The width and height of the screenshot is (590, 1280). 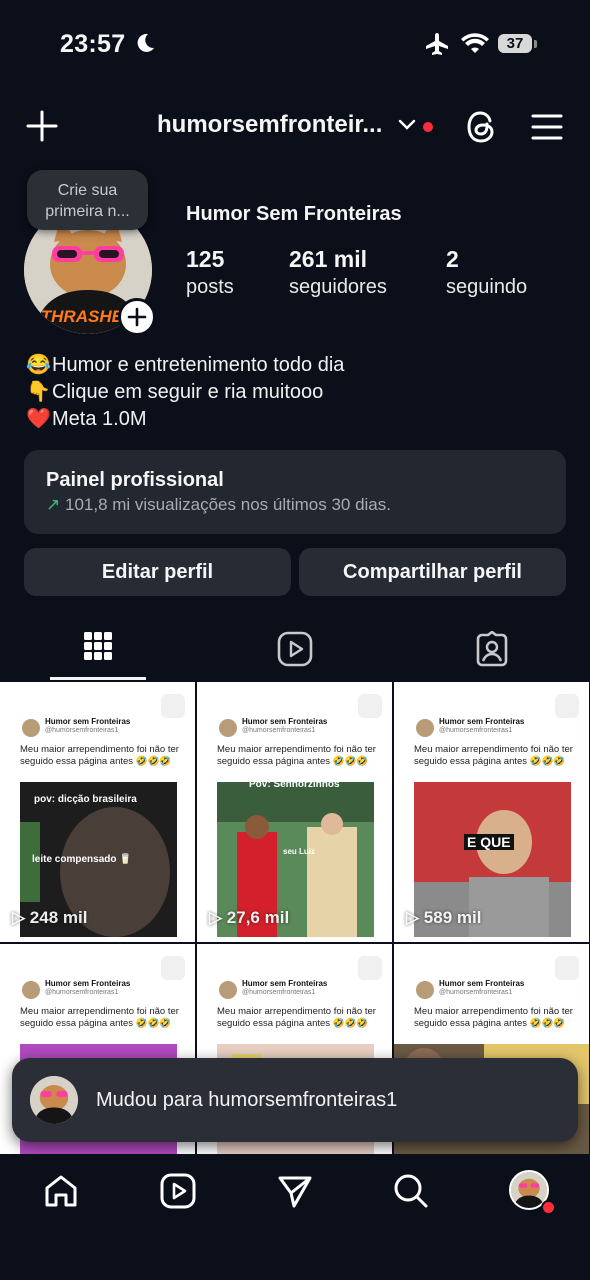 I want to click on plus-icon, so click(x=137, y=317).